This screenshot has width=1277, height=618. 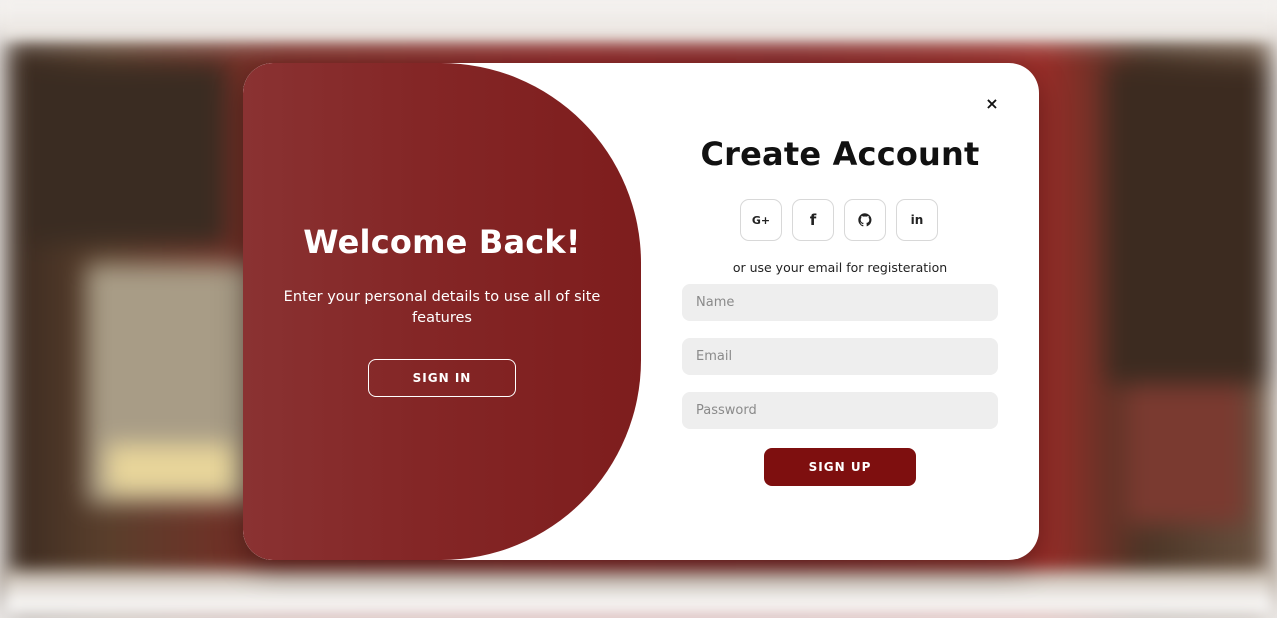 What do you see at coordinates (840, 302) in the screenshot?
I see `name-input` at bounding box center [840, 302].